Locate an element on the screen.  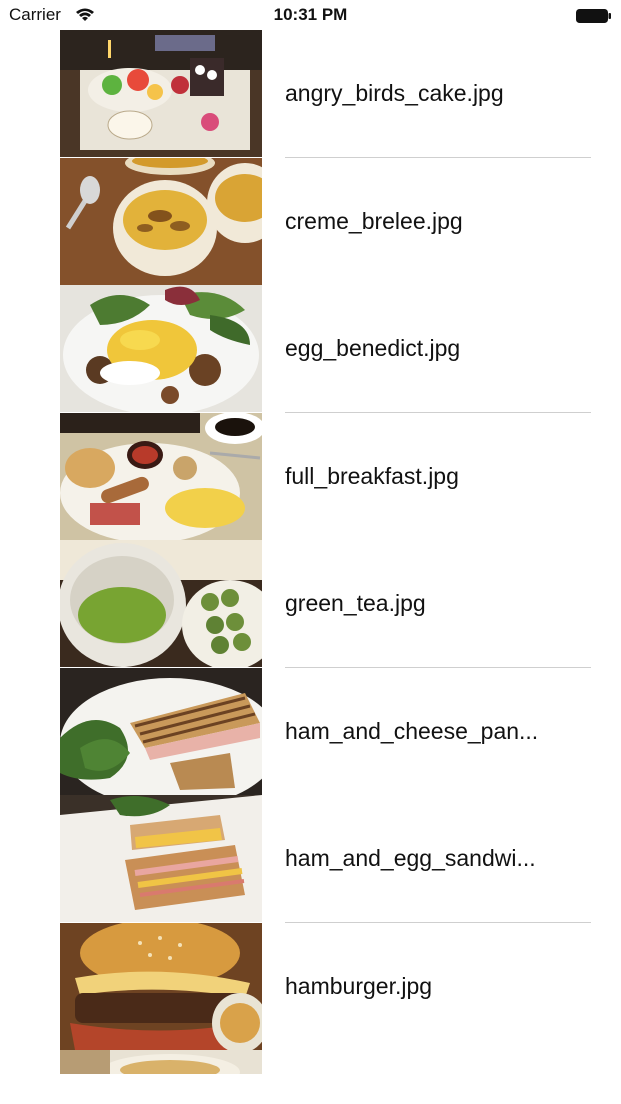
table-row is located at coordinates (310, 1062).